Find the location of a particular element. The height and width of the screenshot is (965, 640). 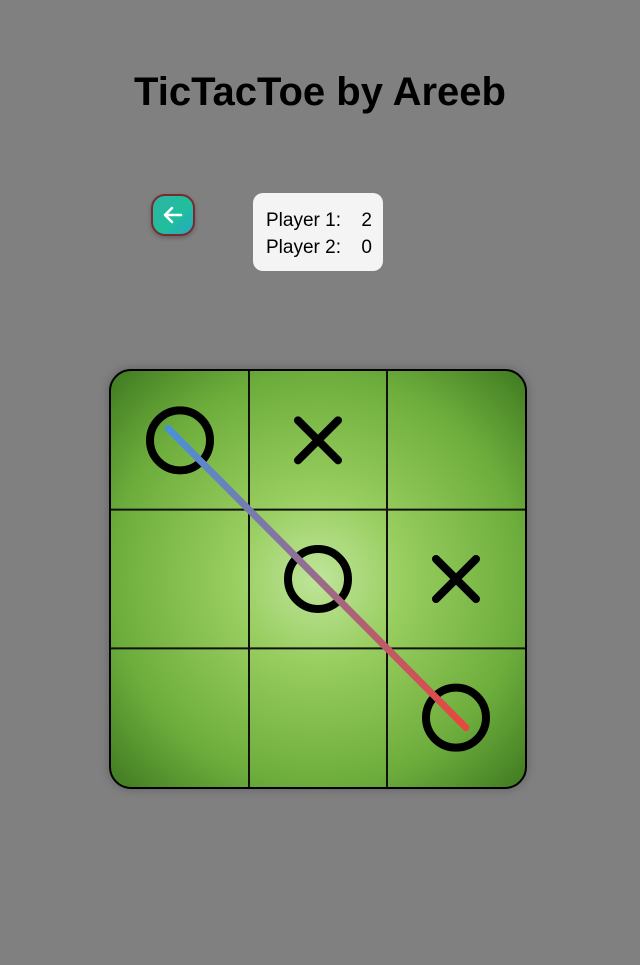

score-row-player2: Player 2: 0 is located at coordinates (324, 247).